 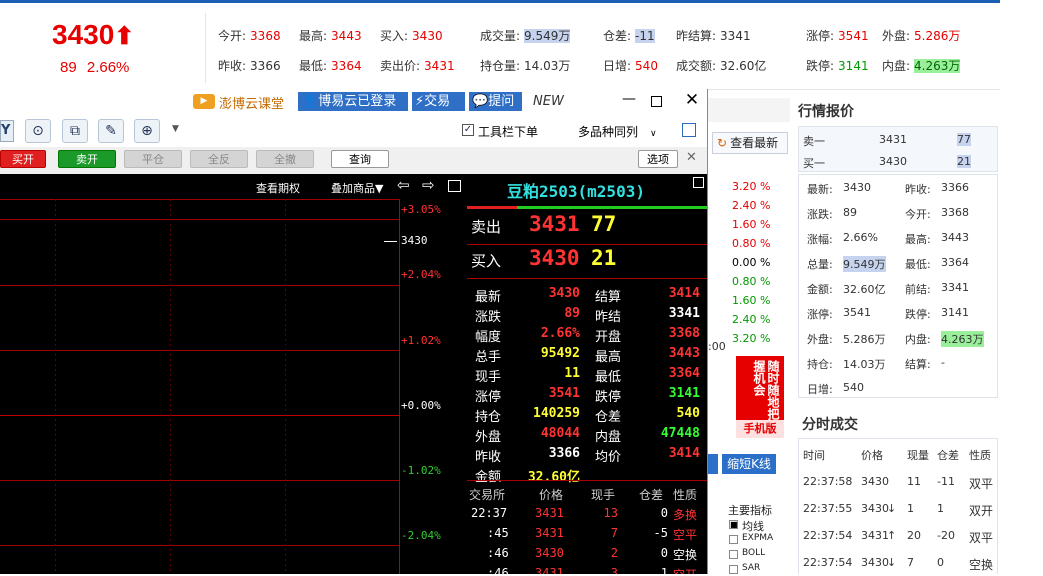 What do you see at coordinates (488, 297) in the screenshot?
I see `quote-label: 最新` at bounding box center [488, 297].